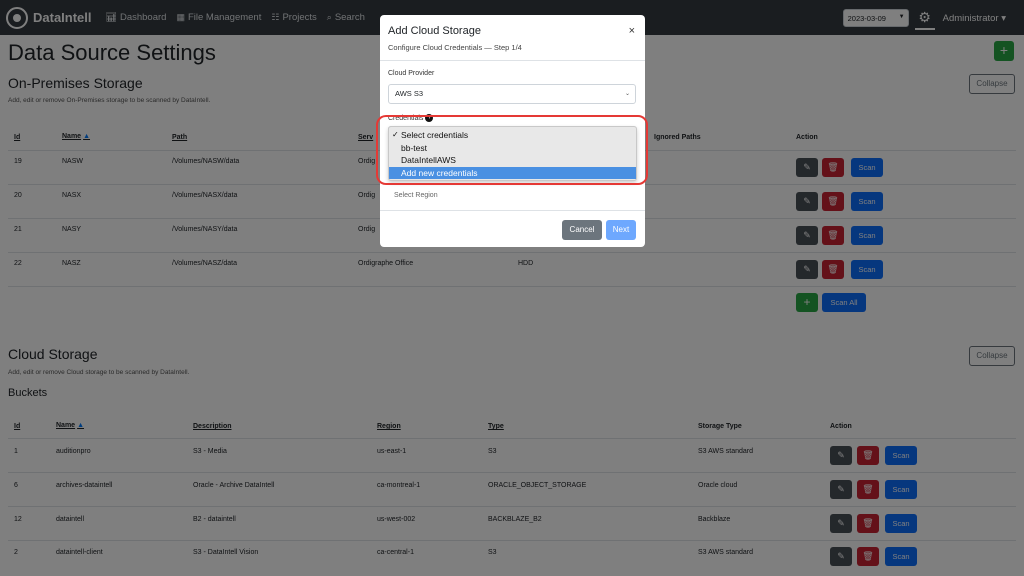 The image size is (1024, 576). Describe the element at coordinates (627, 94) in the screenshot. I see `chevron-down-icon: ⌄` at that location.